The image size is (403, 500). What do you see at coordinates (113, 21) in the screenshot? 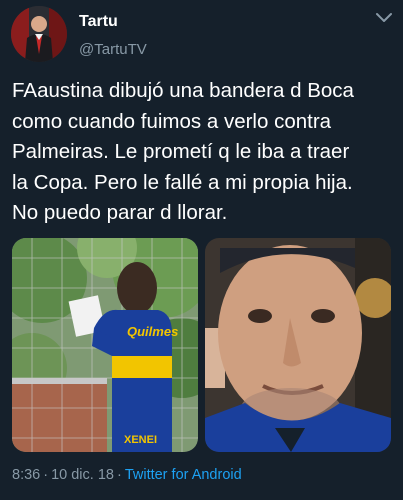
I see `display-name: Tartu` at bounding box center [113, 21].